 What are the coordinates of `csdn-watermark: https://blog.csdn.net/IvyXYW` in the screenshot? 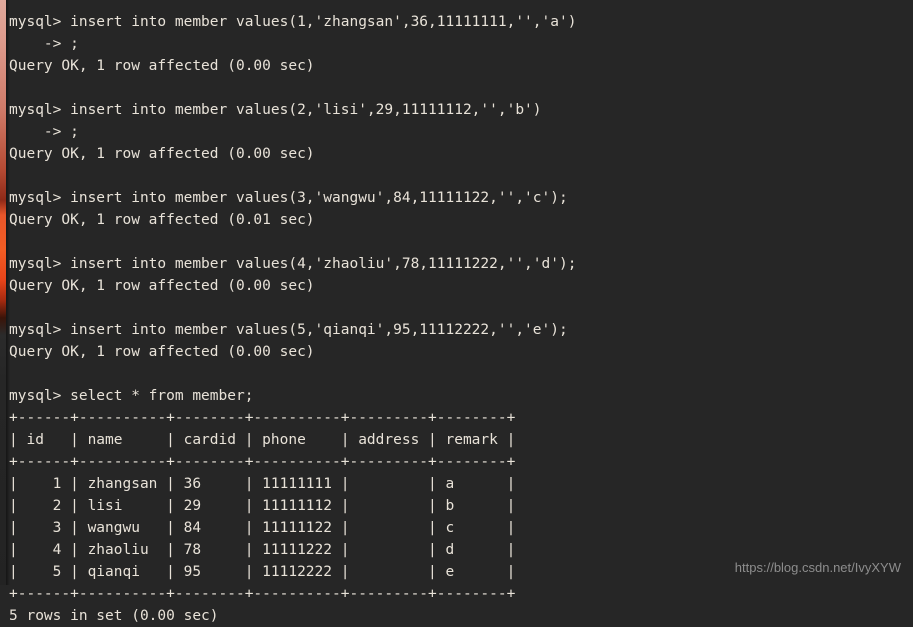 It's located at (817, 567).